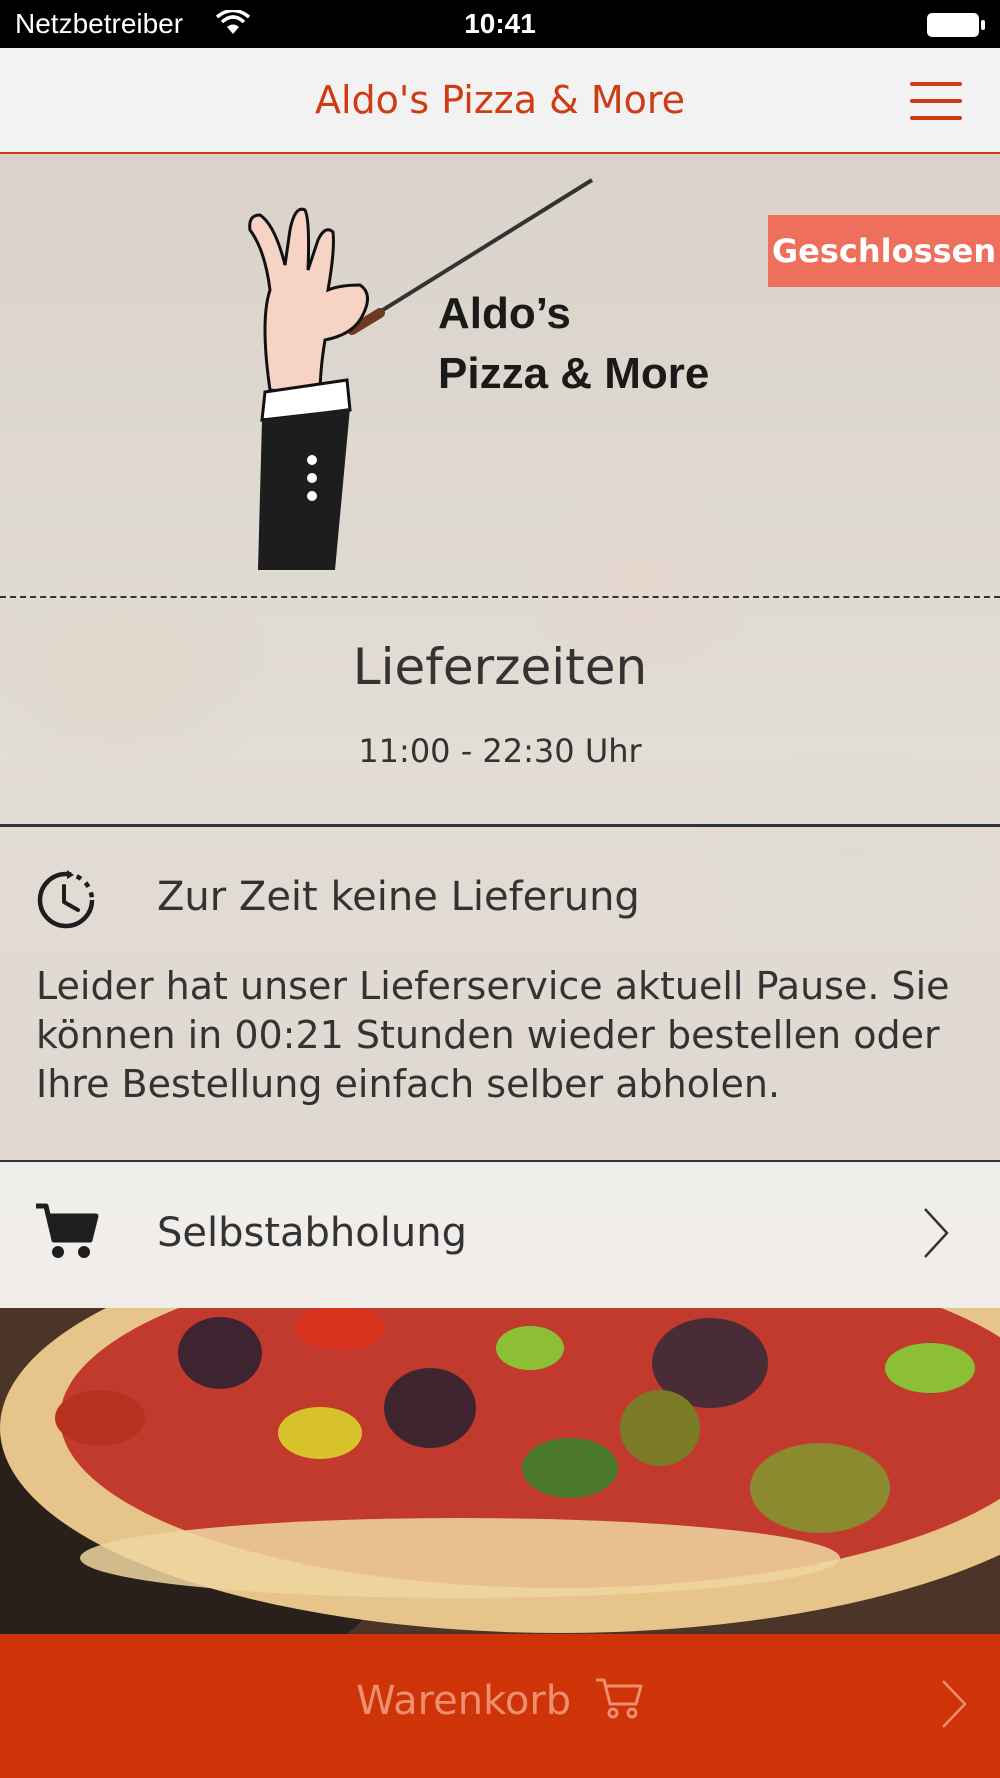  What do you see at coordinates (500, 667) in the screenshot?
I see `delivery-times-title: Lieferzeiten` at bounding box center [500, 667].